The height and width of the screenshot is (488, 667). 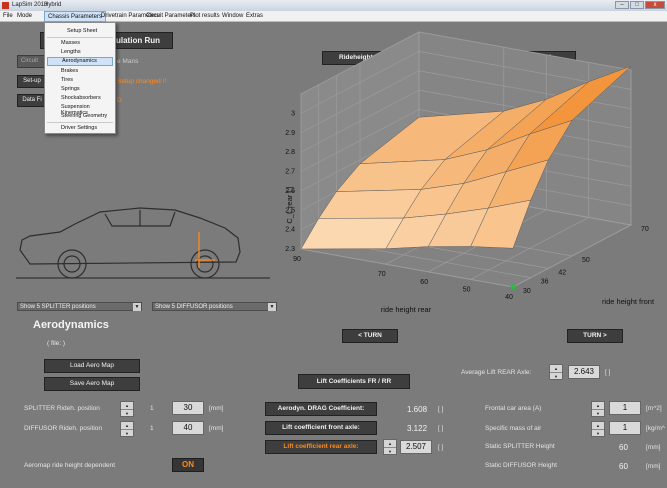 What do you see at coordinates (5, 5) in the screenshot?
I see `app-logo-icon` at bounding box center [5, 5].